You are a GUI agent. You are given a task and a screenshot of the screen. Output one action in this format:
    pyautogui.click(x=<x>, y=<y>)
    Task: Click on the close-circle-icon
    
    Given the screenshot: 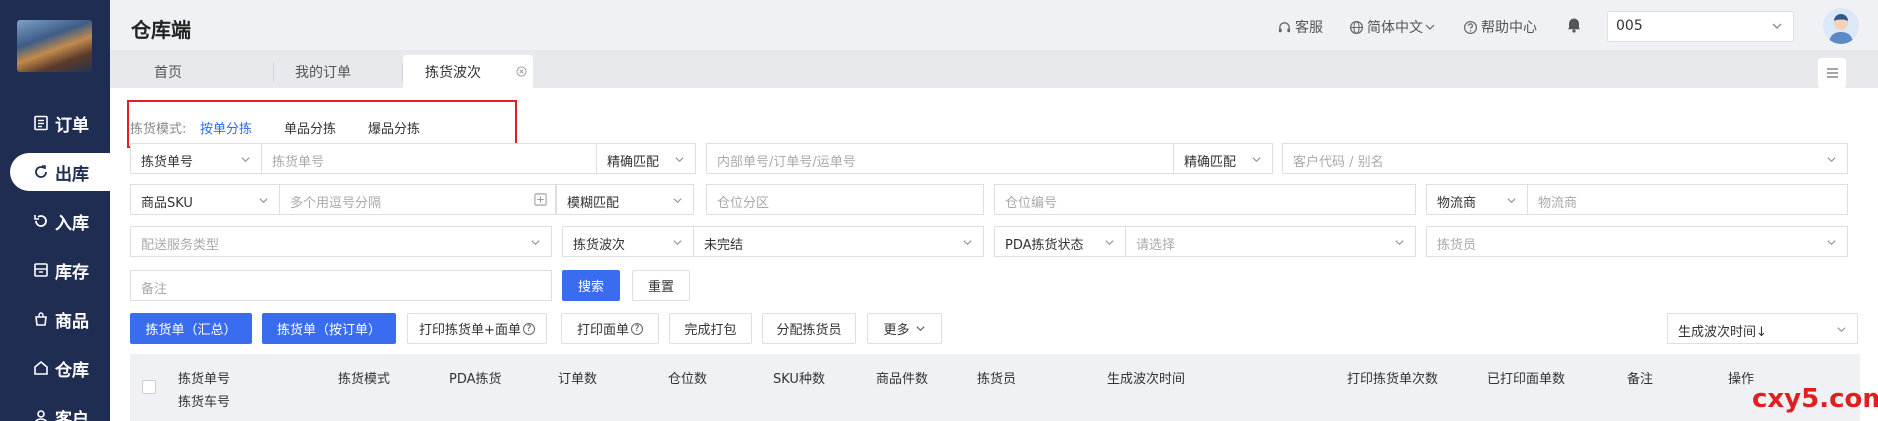 What is the action you would take?
    pyautogui.click(x=521, y=71)
    